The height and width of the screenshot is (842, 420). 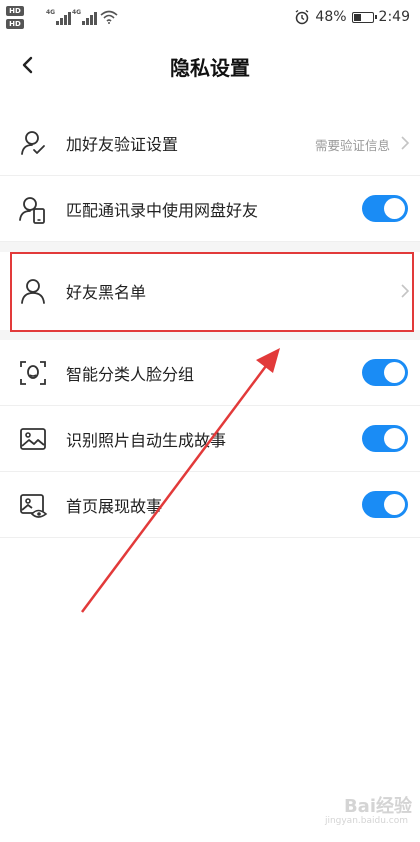 What do you see at coordinates (364, 17) in the screenshot?
I see `battery-icon` at bounding box center [364, 17].